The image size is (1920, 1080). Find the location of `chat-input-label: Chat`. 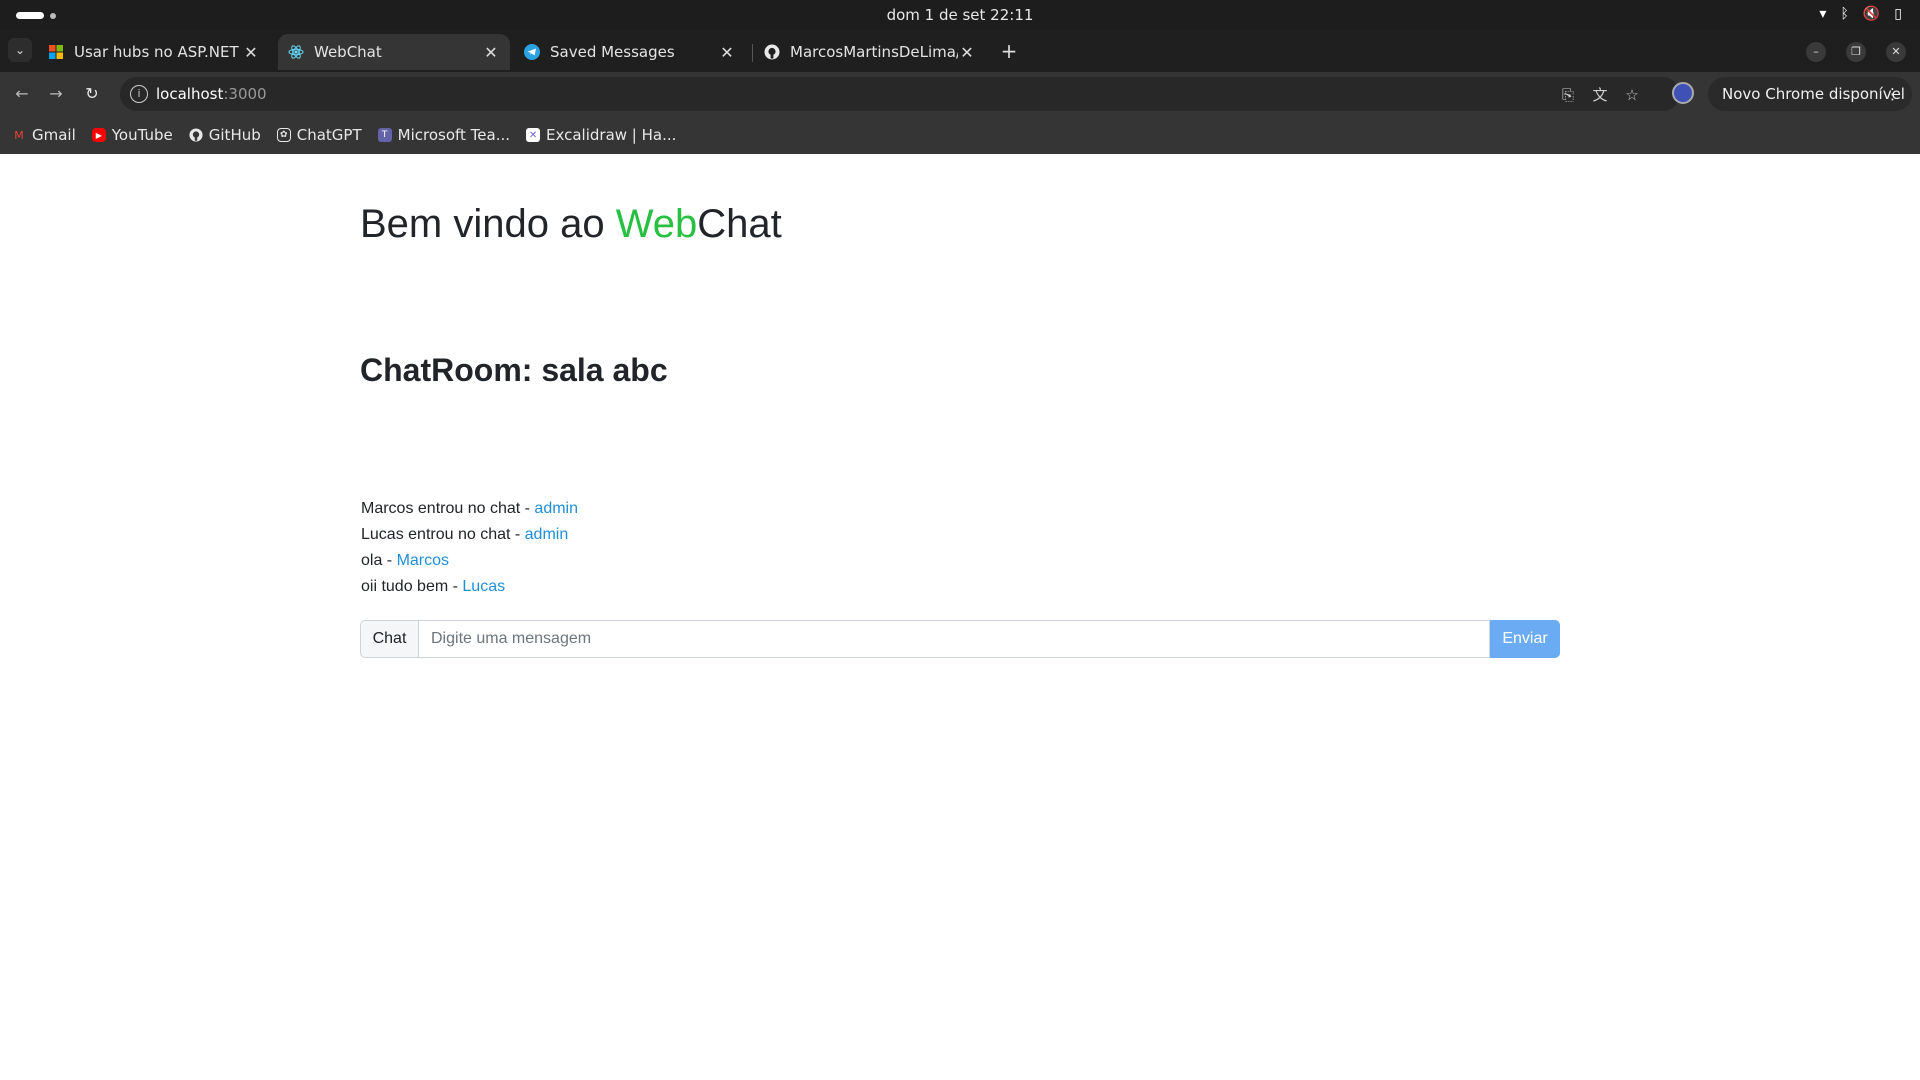

chat-input-label: Chat is located at coordinates (389, 639).